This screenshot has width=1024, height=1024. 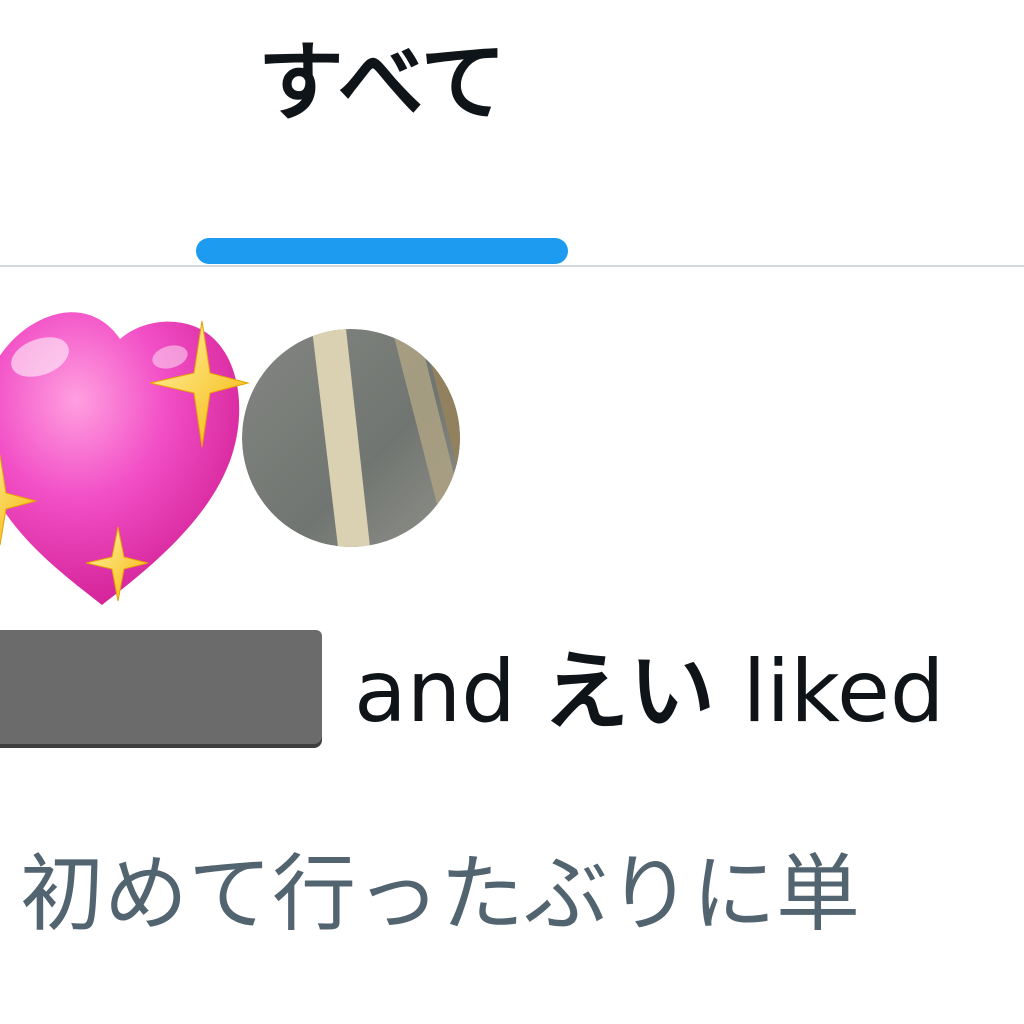 I want to click on tab-all: すべて, so click(x=382, y=133).